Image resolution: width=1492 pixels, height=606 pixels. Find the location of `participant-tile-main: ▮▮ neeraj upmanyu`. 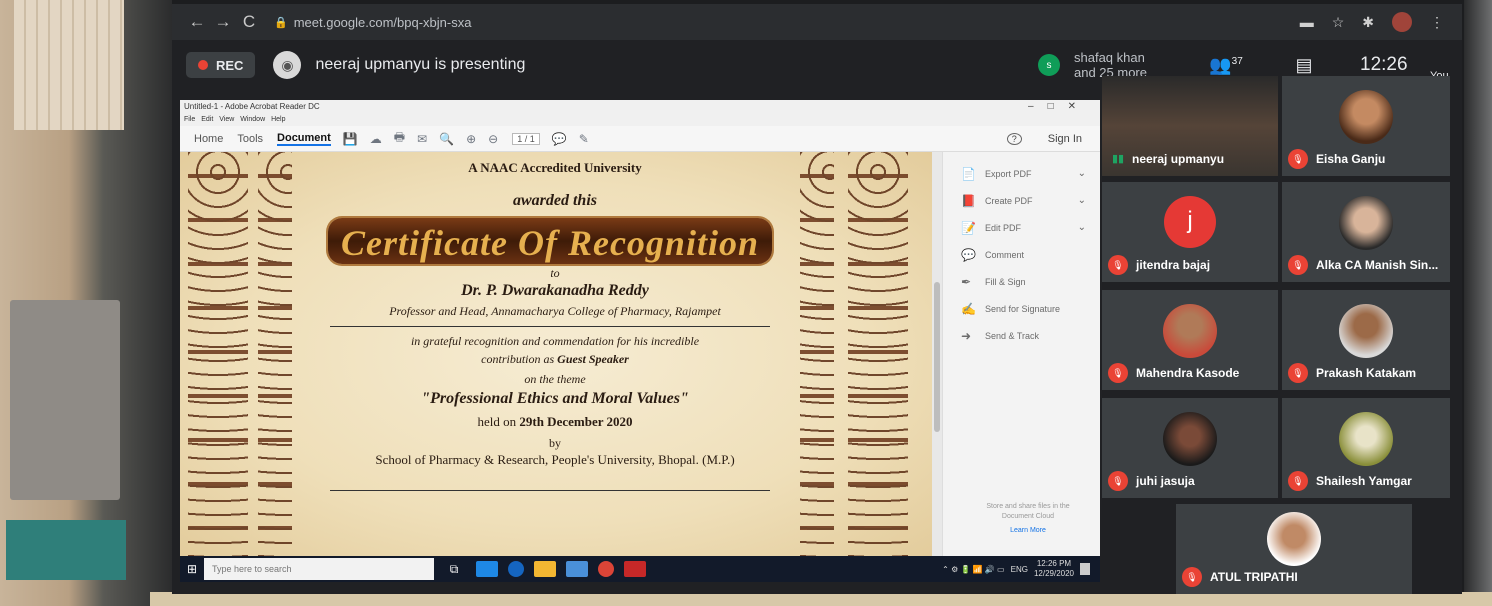

participant-tile-main: ▮▮ neeraj upmanyu is located at coordinates (1190, 126).